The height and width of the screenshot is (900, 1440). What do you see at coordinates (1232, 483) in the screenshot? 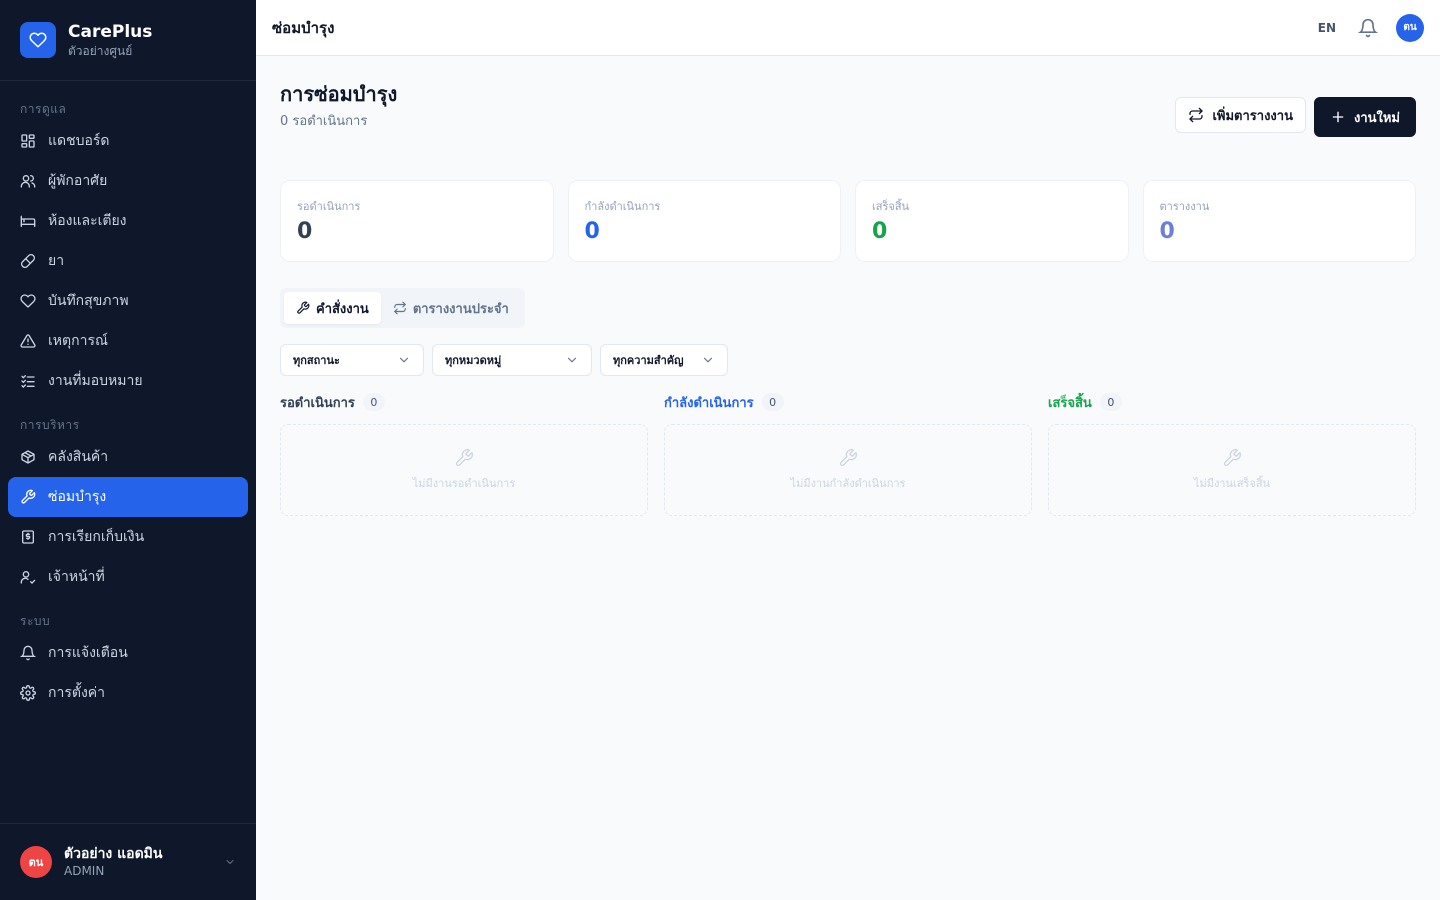
I see `empty-state-text: ไม่มีงานเสร็จสิ้น` at bounding box center [1232, 483].